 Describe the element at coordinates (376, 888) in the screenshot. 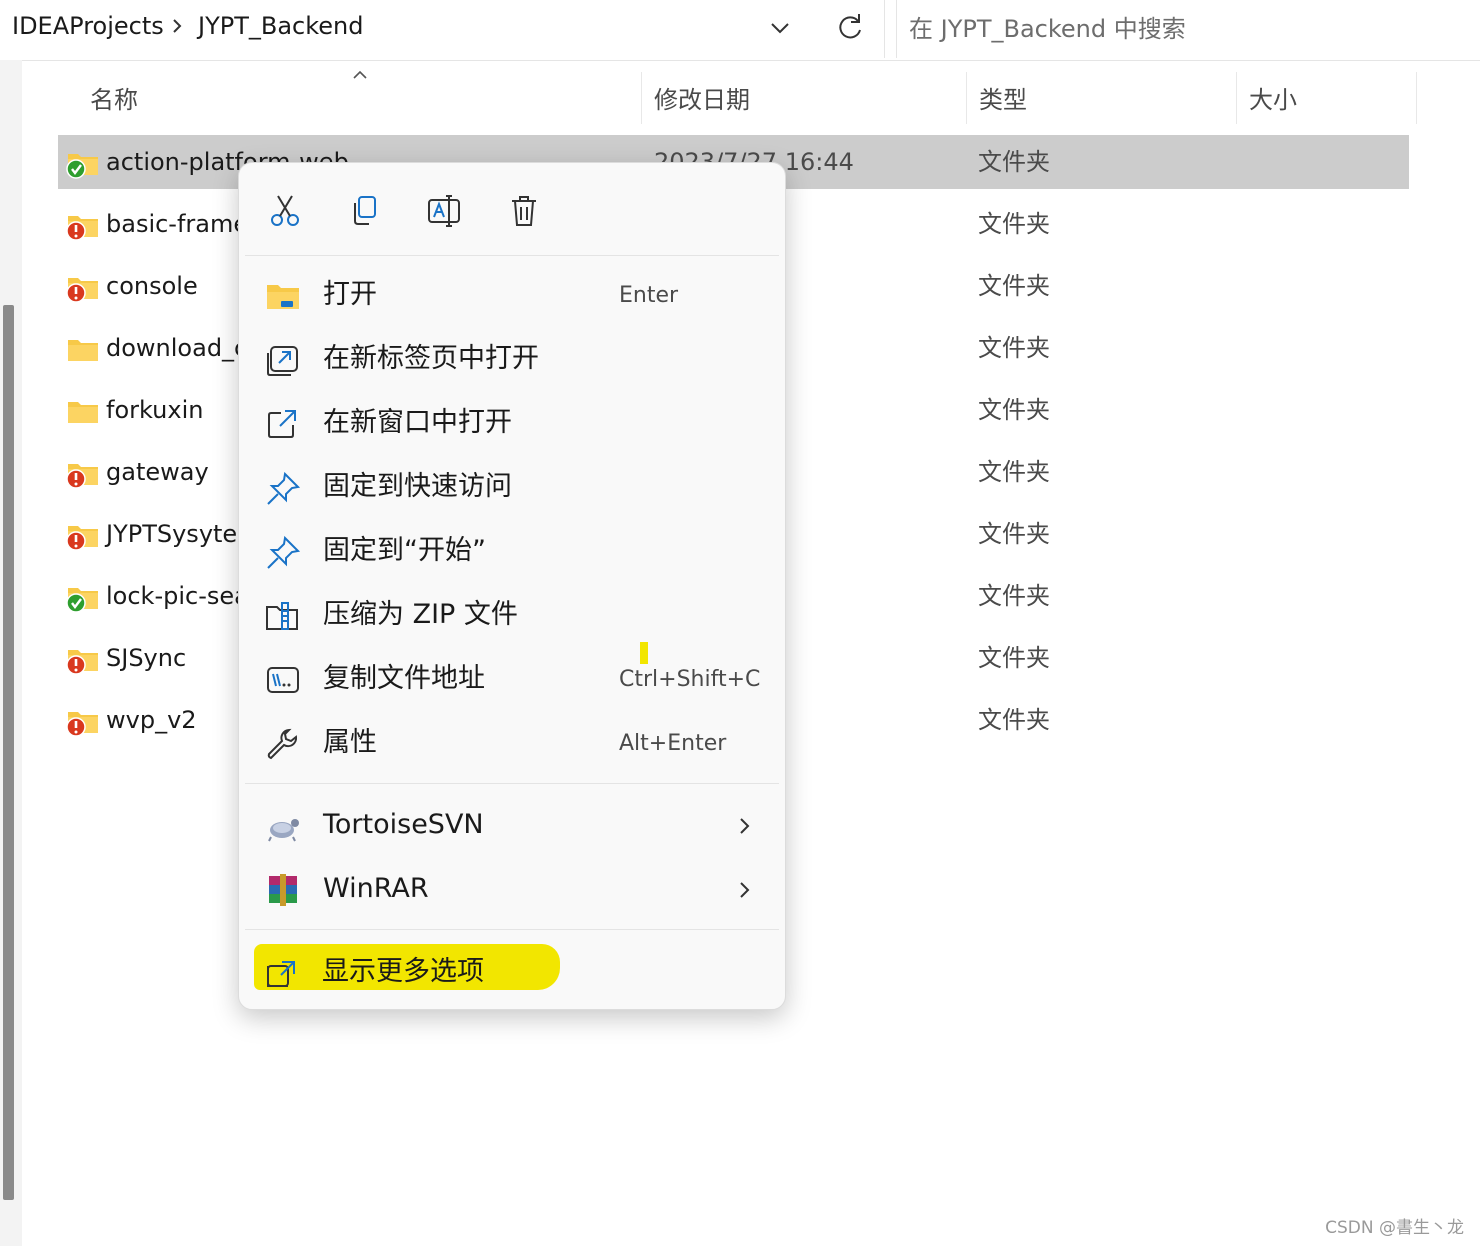

I see `menu-item-label: WinRAR` at that location.